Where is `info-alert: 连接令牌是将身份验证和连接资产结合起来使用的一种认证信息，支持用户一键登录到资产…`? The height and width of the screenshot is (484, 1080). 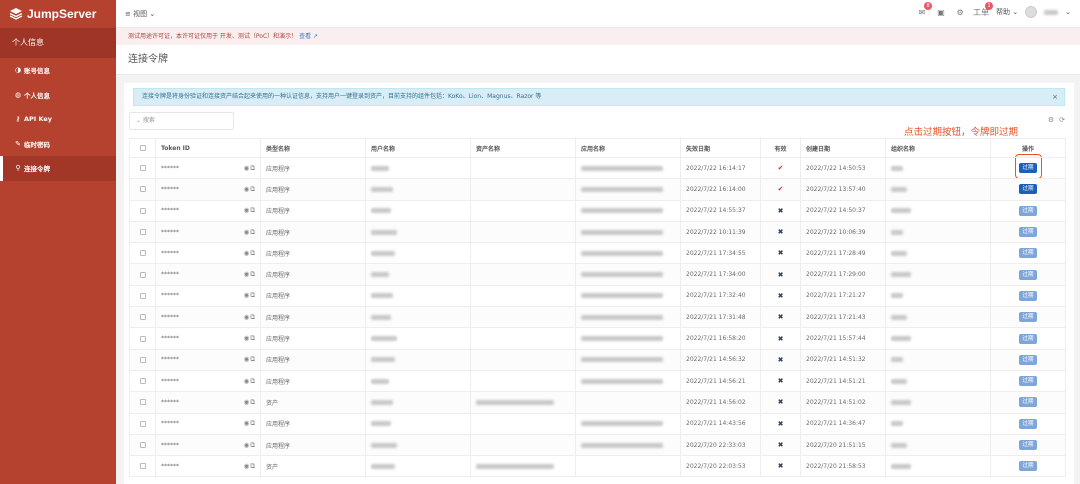 info-alert: 连接令牌是将身份验证和连接资产结合起来使用的一种认证信息，支持用户一键登录到资产… is located at coordinates (599, 97).